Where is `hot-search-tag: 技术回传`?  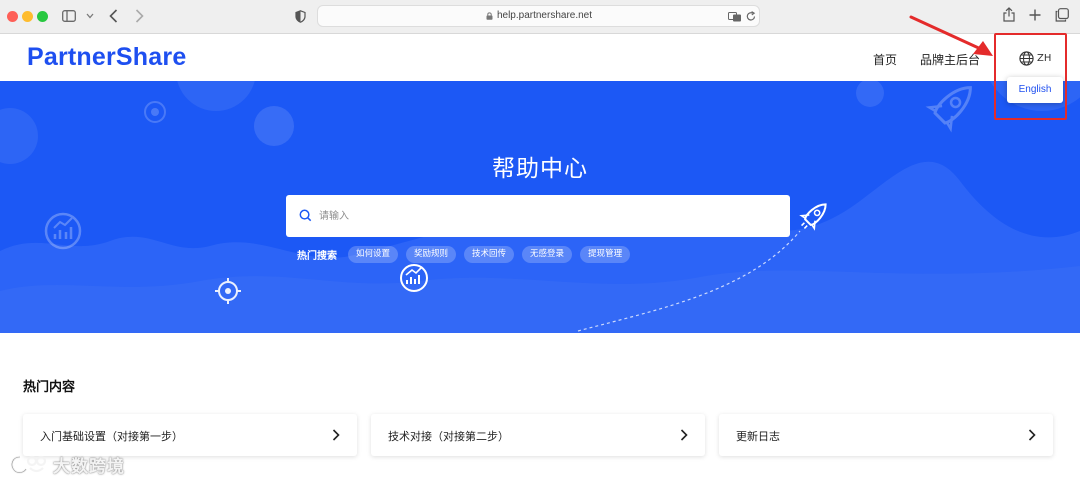 hot-search-tag: 技术回传 is located at coordinates (489, 254).